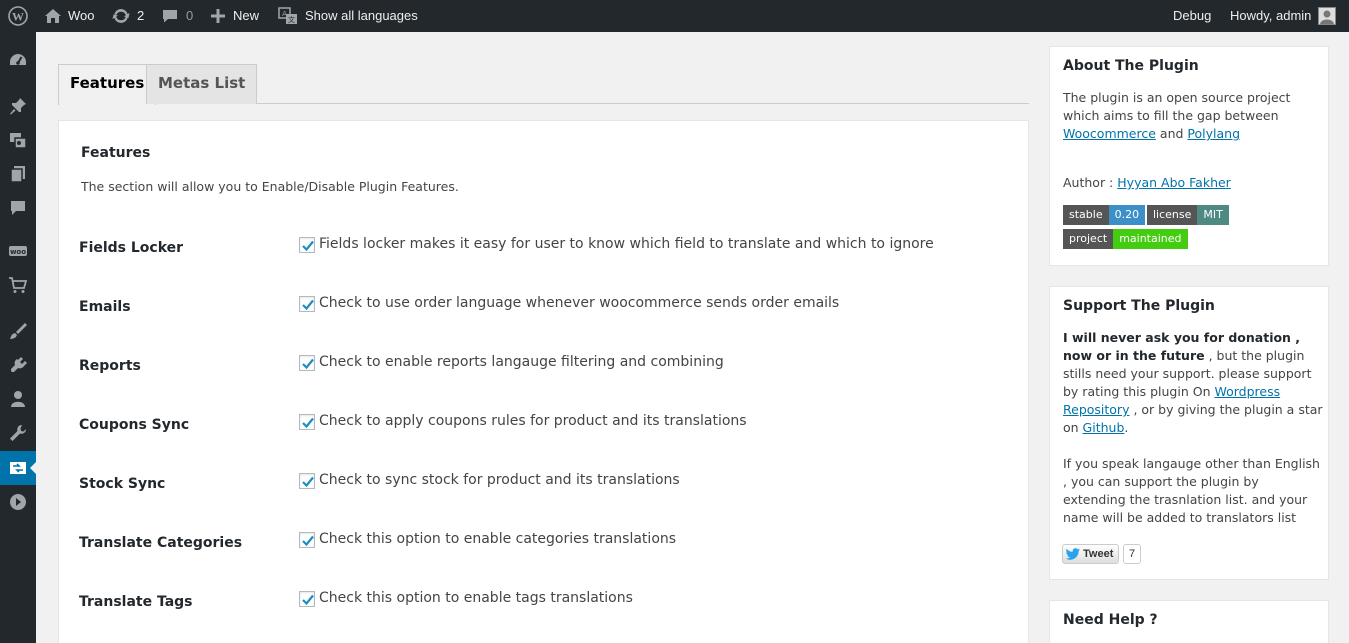 Image resolution: width=1349 pixels, height=643 pixels. What do you see at coordinates (136, 602) in the screenshot?
I see `feature-label: Translate Tags` at bounding box center [136, 602].